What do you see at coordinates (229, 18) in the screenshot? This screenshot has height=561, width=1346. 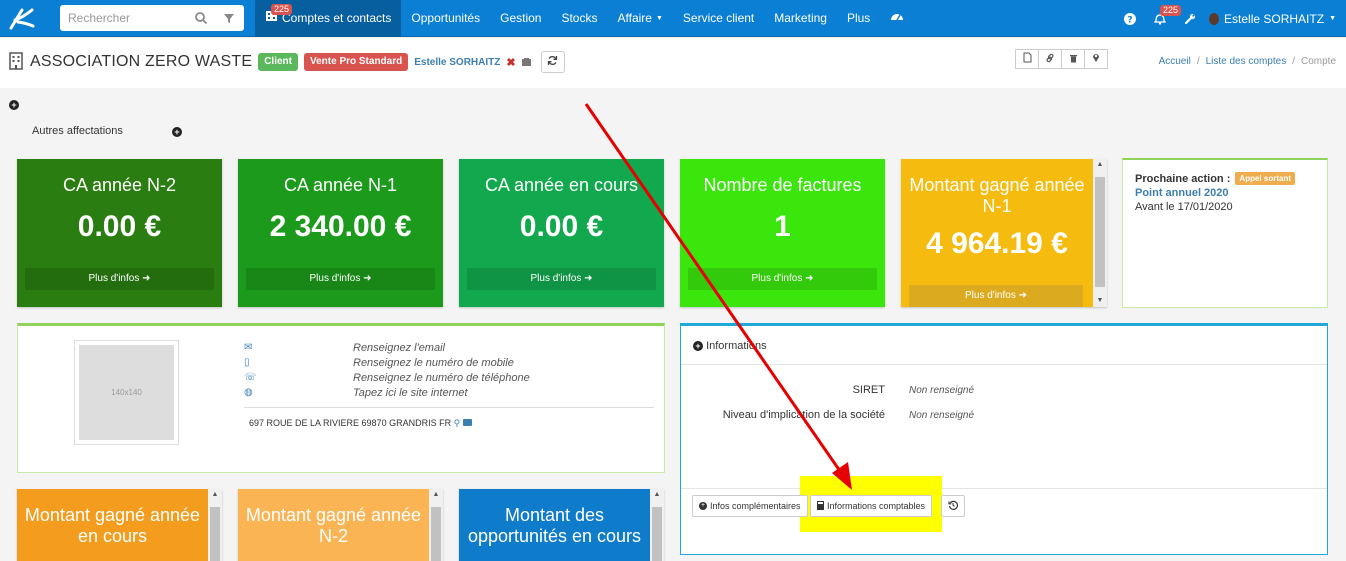 I see `filter-icon` at bounding box center [229, 18].